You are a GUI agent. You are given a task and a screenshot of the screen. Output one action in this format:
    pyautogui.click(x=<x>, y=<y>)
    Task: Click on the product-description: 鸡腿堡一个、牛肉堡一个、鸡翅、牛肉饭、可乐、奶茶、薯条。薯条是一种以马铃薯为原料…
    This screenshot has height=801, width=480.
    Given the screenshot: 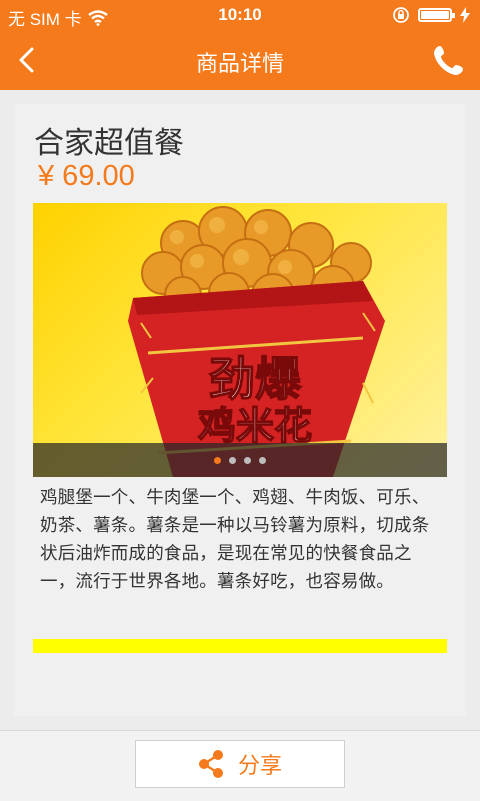 What is the action you would take?
    pyautogui.click(x=235, y=540)
    